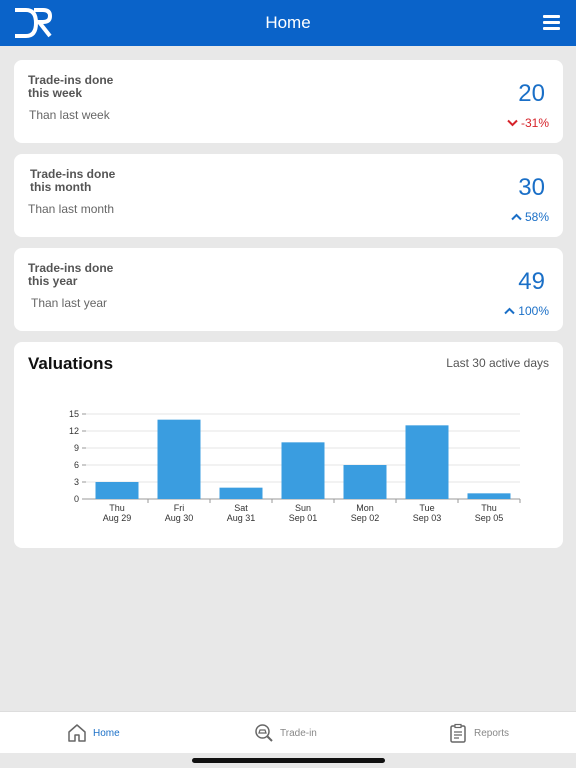 This screenshot has width=576, height=768. I want to click on y-tick-label: 6, so click(76, 465).